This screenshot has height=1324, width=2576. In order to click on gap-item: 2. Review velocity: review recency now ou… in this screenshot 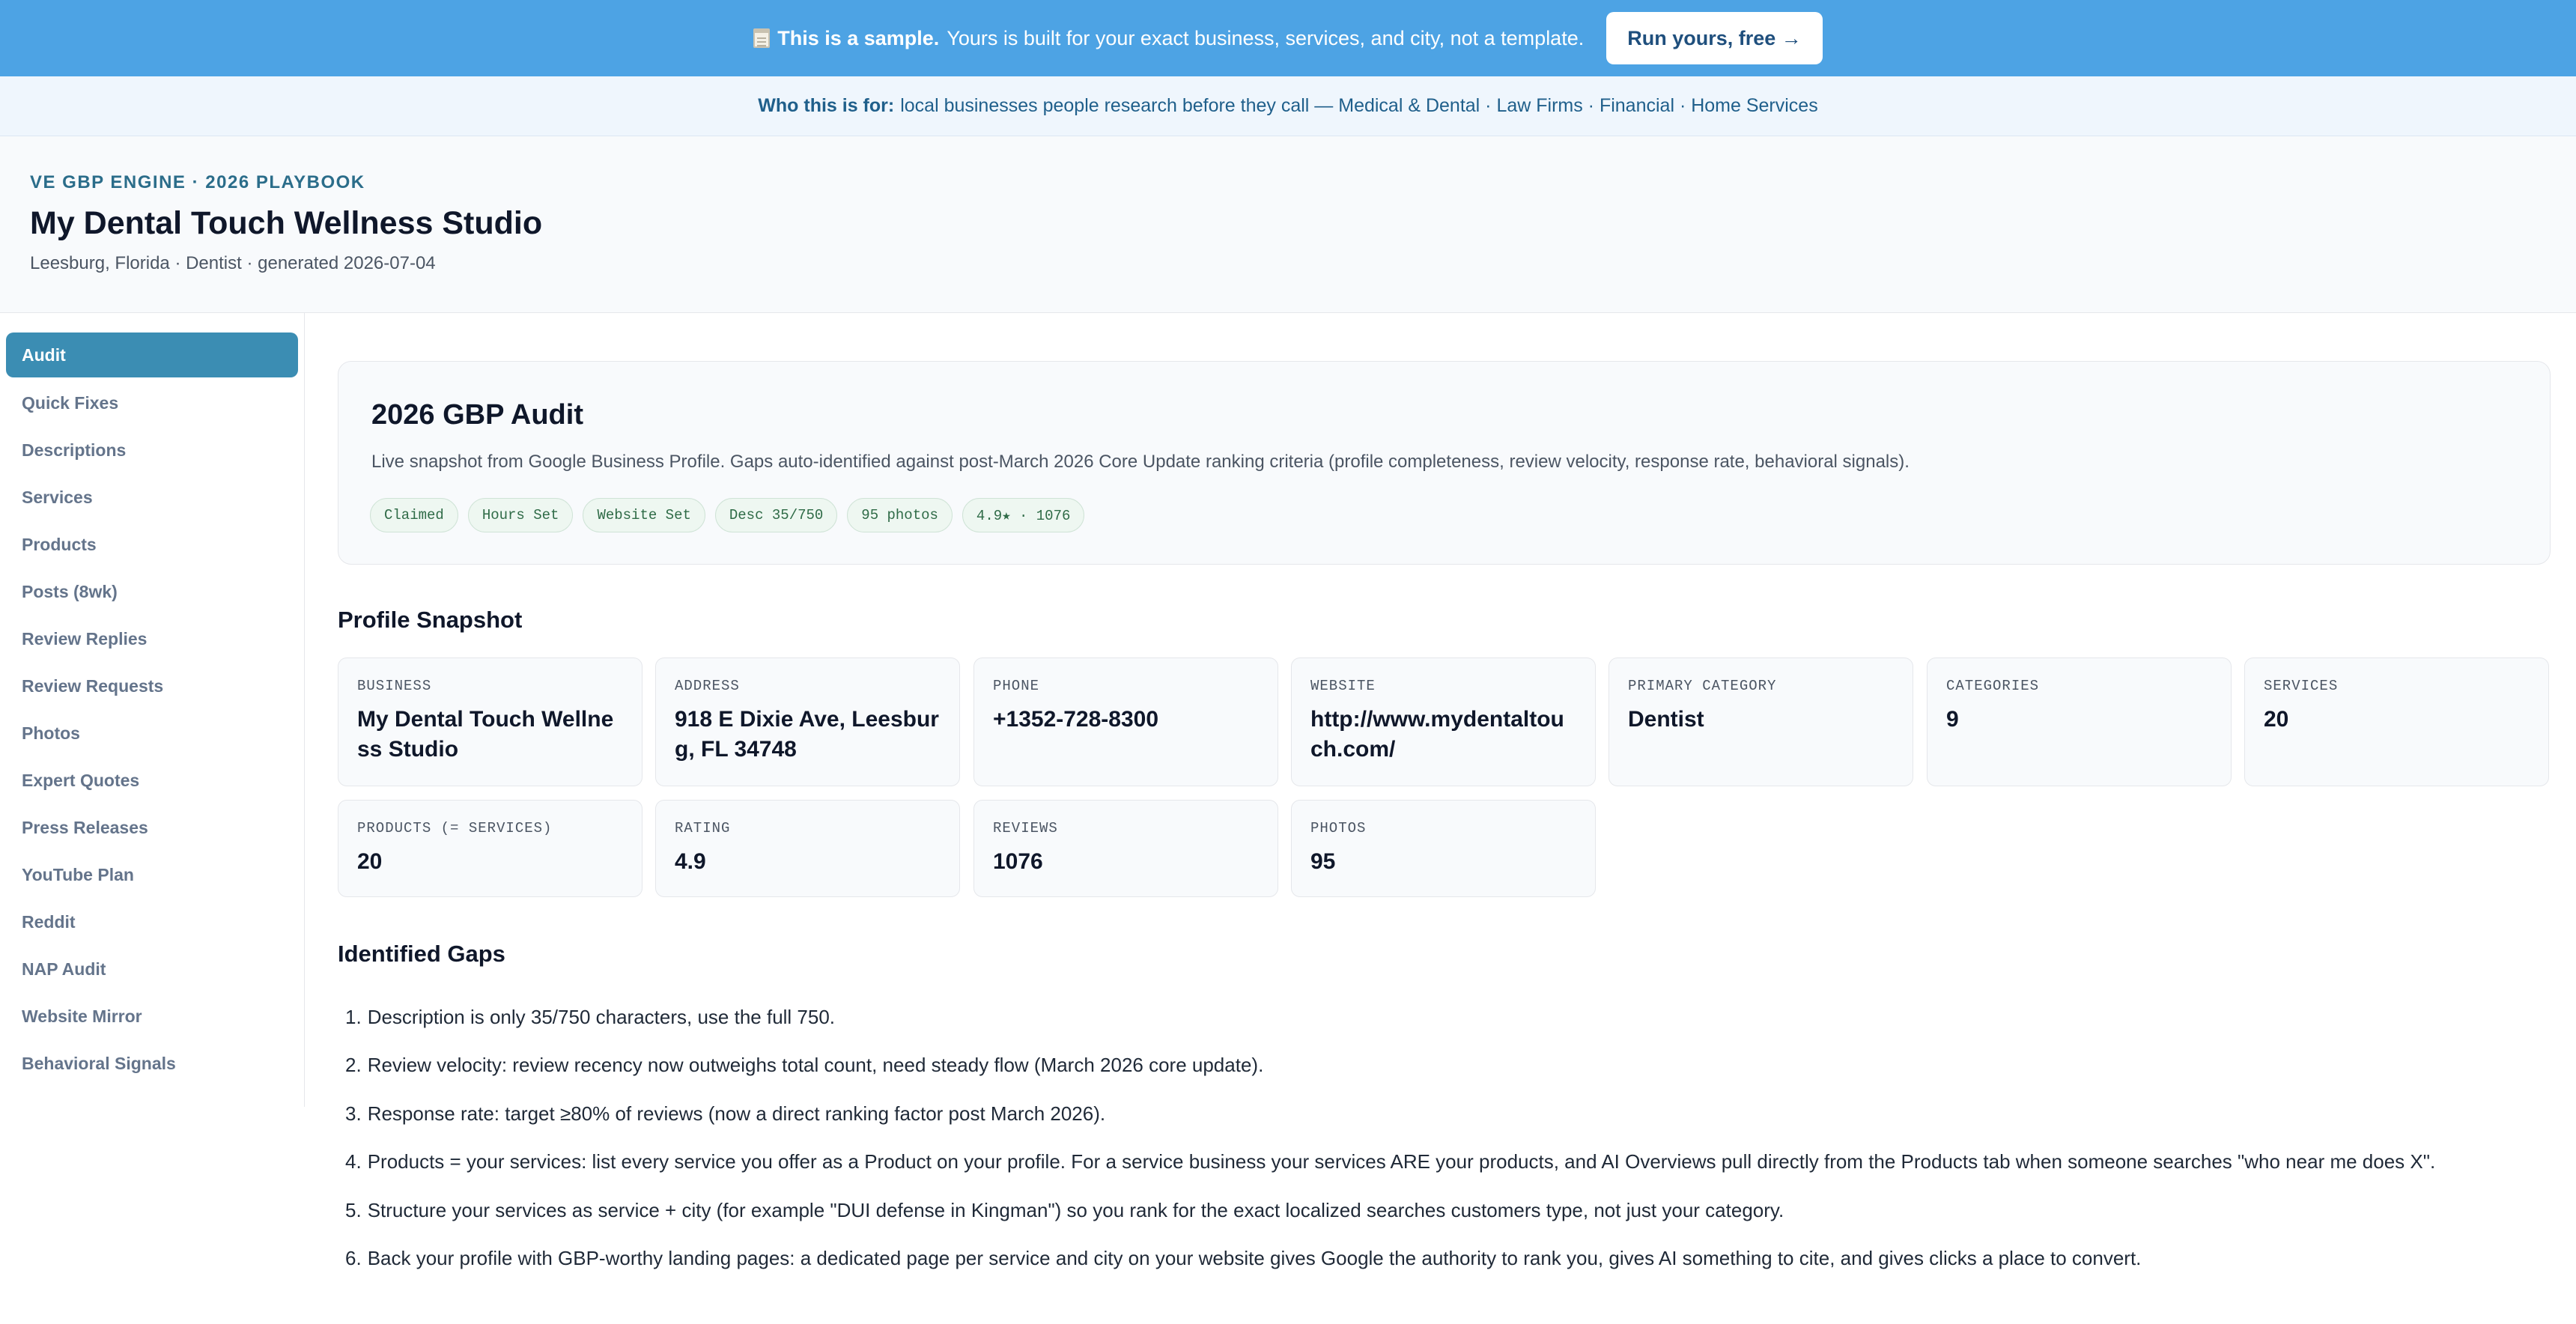, I will do `click(1444, 1066)`.